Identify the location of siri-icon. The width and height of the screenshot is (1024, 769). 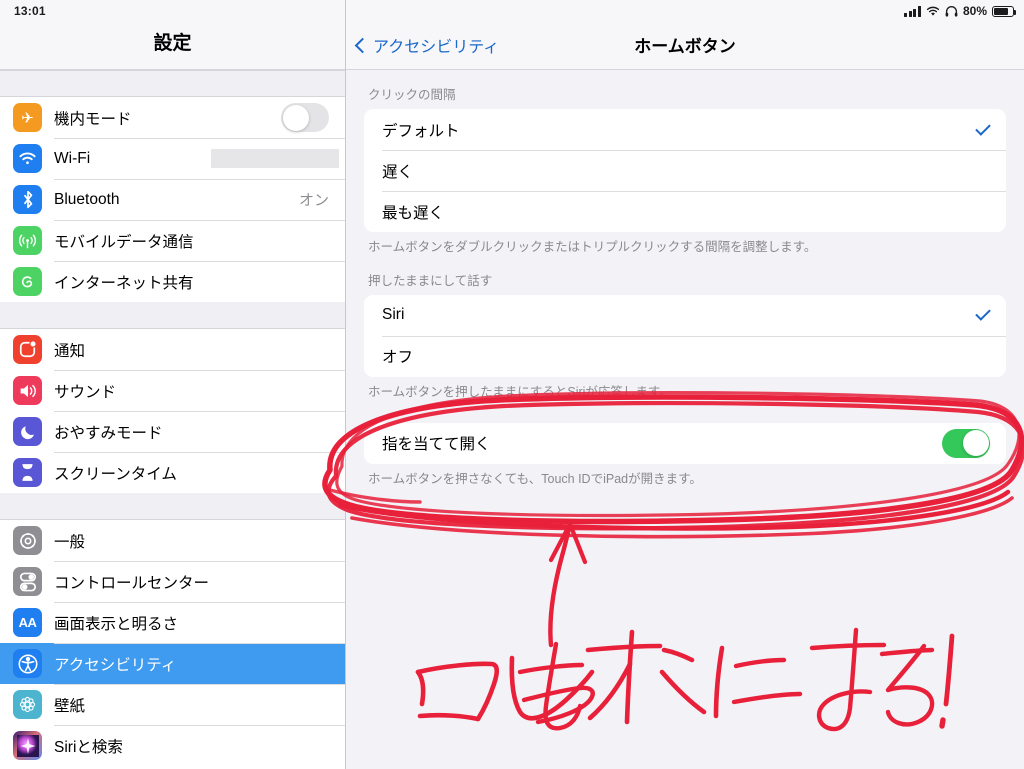
(27, 745).